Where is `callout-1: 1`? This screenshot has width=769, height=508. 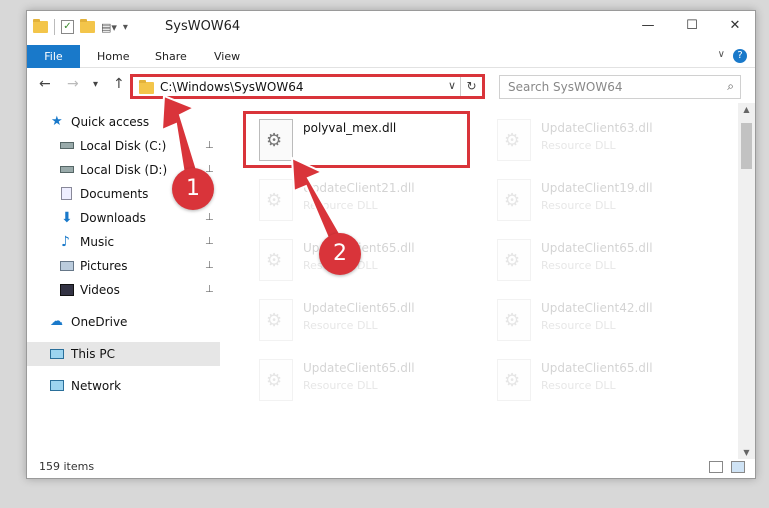 callout-1: 1 is located at coordinates (193, 189).